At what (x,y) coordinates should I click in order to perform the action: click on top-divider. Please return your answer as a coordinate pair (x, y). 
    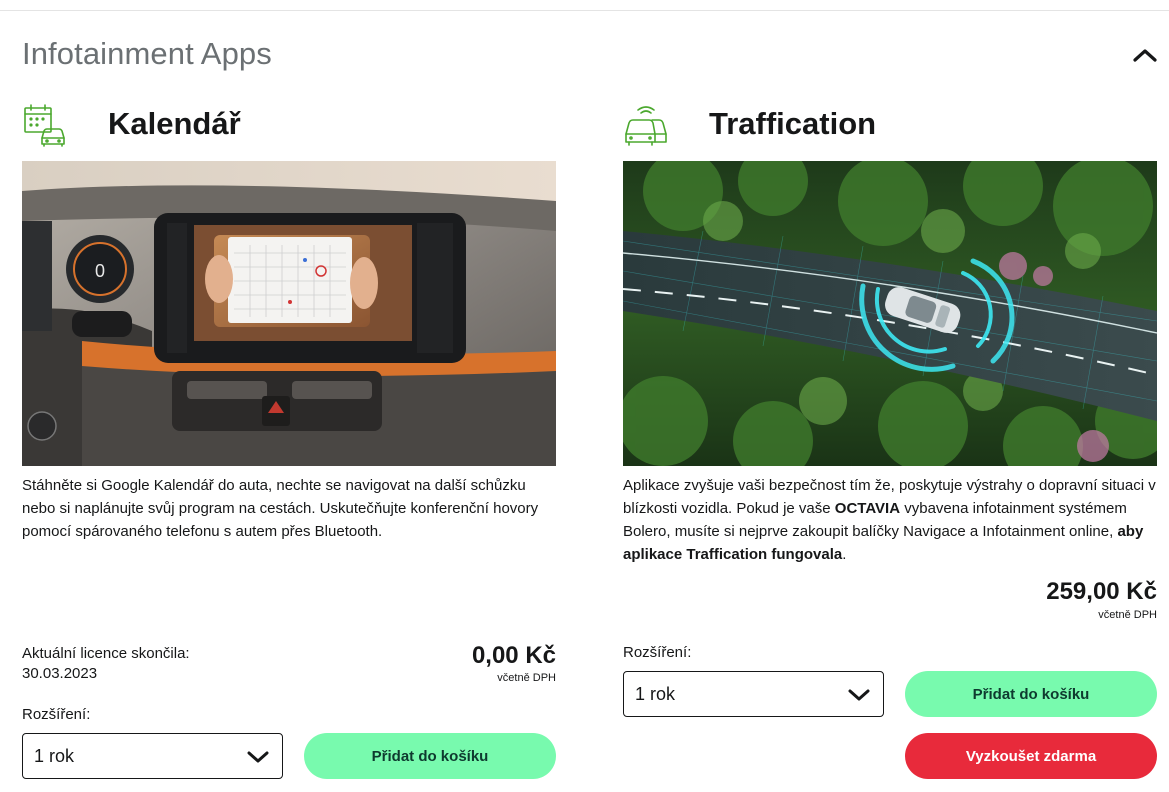
    Looking at the image, I should click on (584, 10).